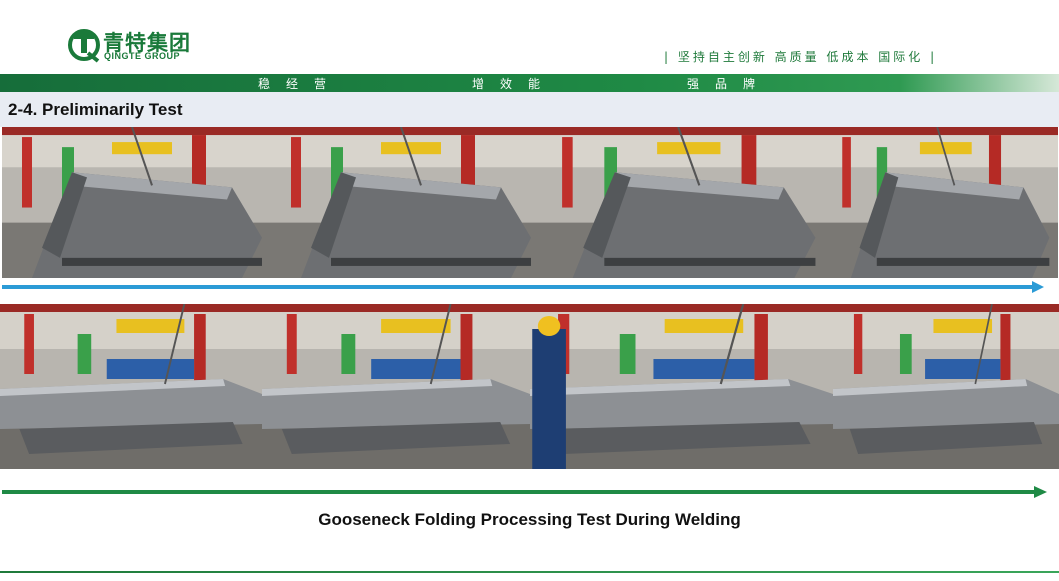 The width and height of the screenshot is (1059, 581). Describe the element at coordinates (801, 57) in the screenshot. I see `company-slogan: | 坚持自主创新 高质量 低成本 国际化 |` at that location.